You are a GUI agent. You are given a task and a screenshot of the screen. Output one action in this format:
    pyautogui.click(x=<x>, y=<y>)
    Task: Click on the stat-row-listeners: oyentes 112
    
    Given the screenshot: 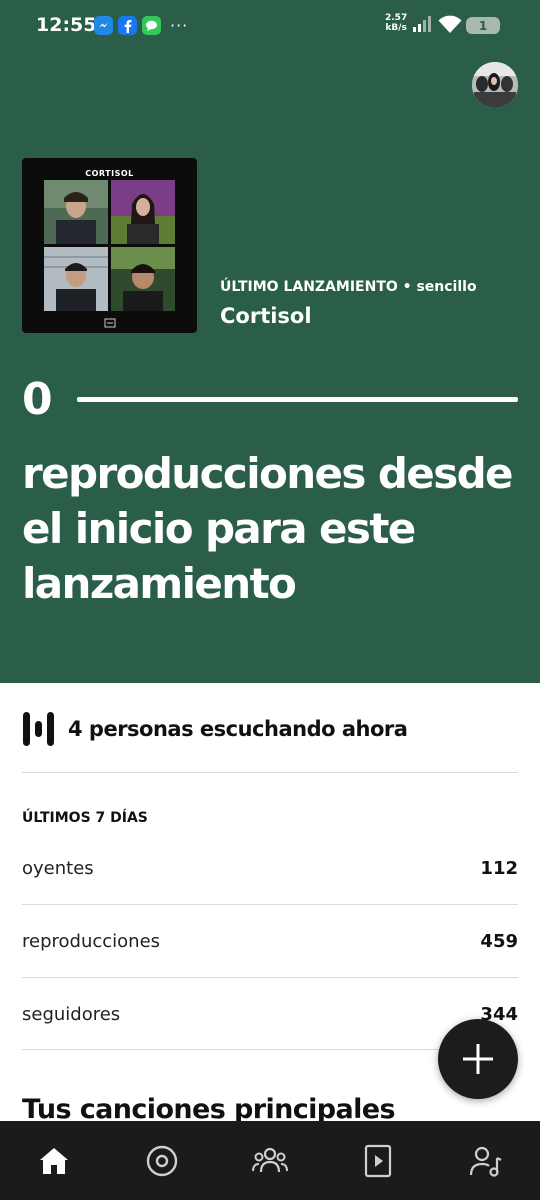 What is the action you would take?
    pyautogui.click(x=270, y=868)
    